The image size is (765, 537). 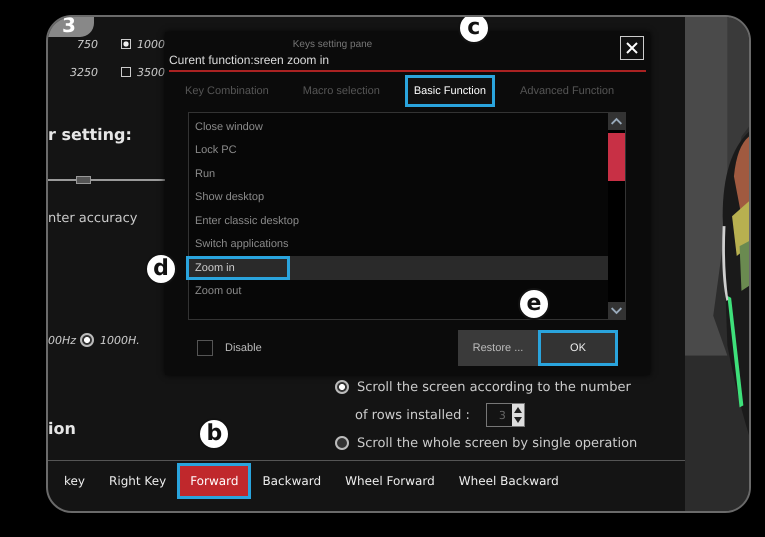 What do you see at coordinates (216, 150) in the screenshot?
I see `list-item: Lock PC` at bounding box center [216, 150].